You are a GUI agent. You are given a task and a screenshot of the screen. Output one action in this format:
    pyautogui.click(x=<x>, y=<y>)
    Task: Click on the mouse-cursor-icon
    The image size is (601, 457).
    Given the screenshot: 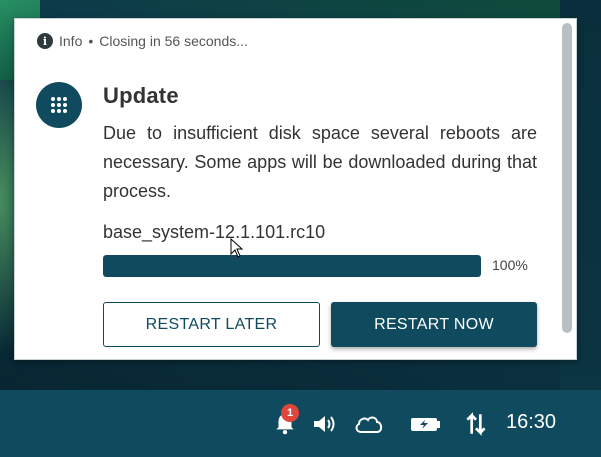 What is the action you would take?
    pyautogui.click(x=237, y=247)
    